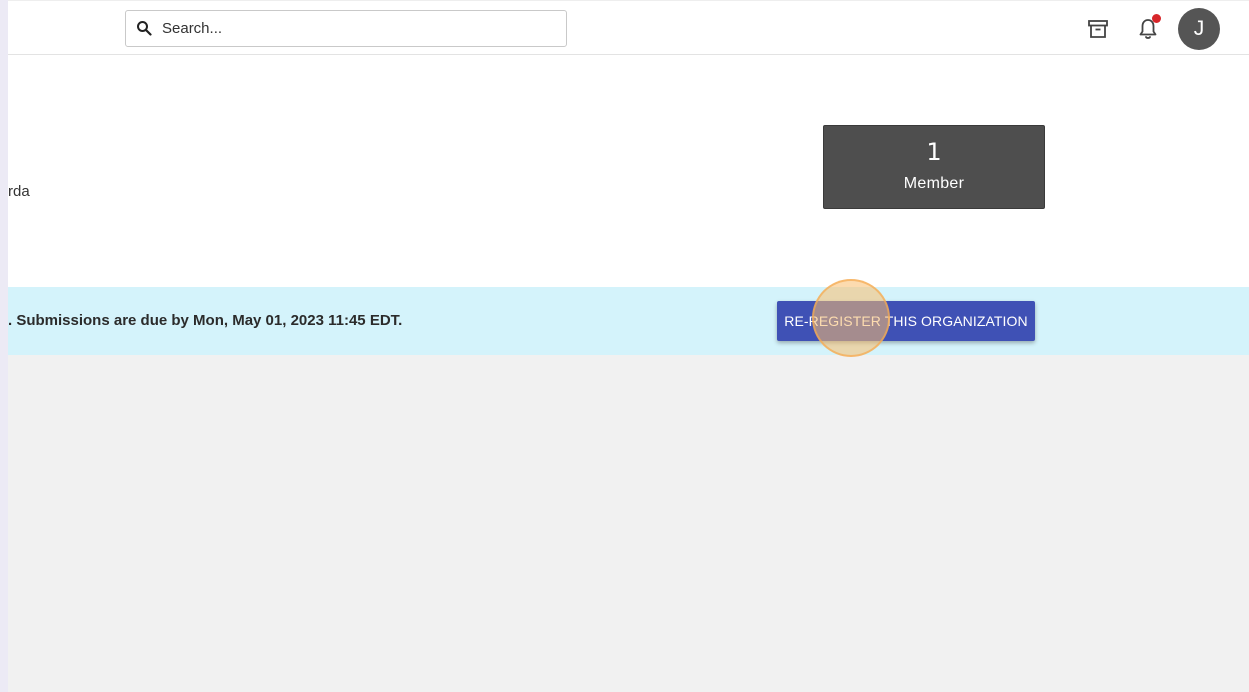 The image size is (1249, 692). Describe the element at coordinates (934, 152) in the screenshot. I see `member-count: 1` at that location.